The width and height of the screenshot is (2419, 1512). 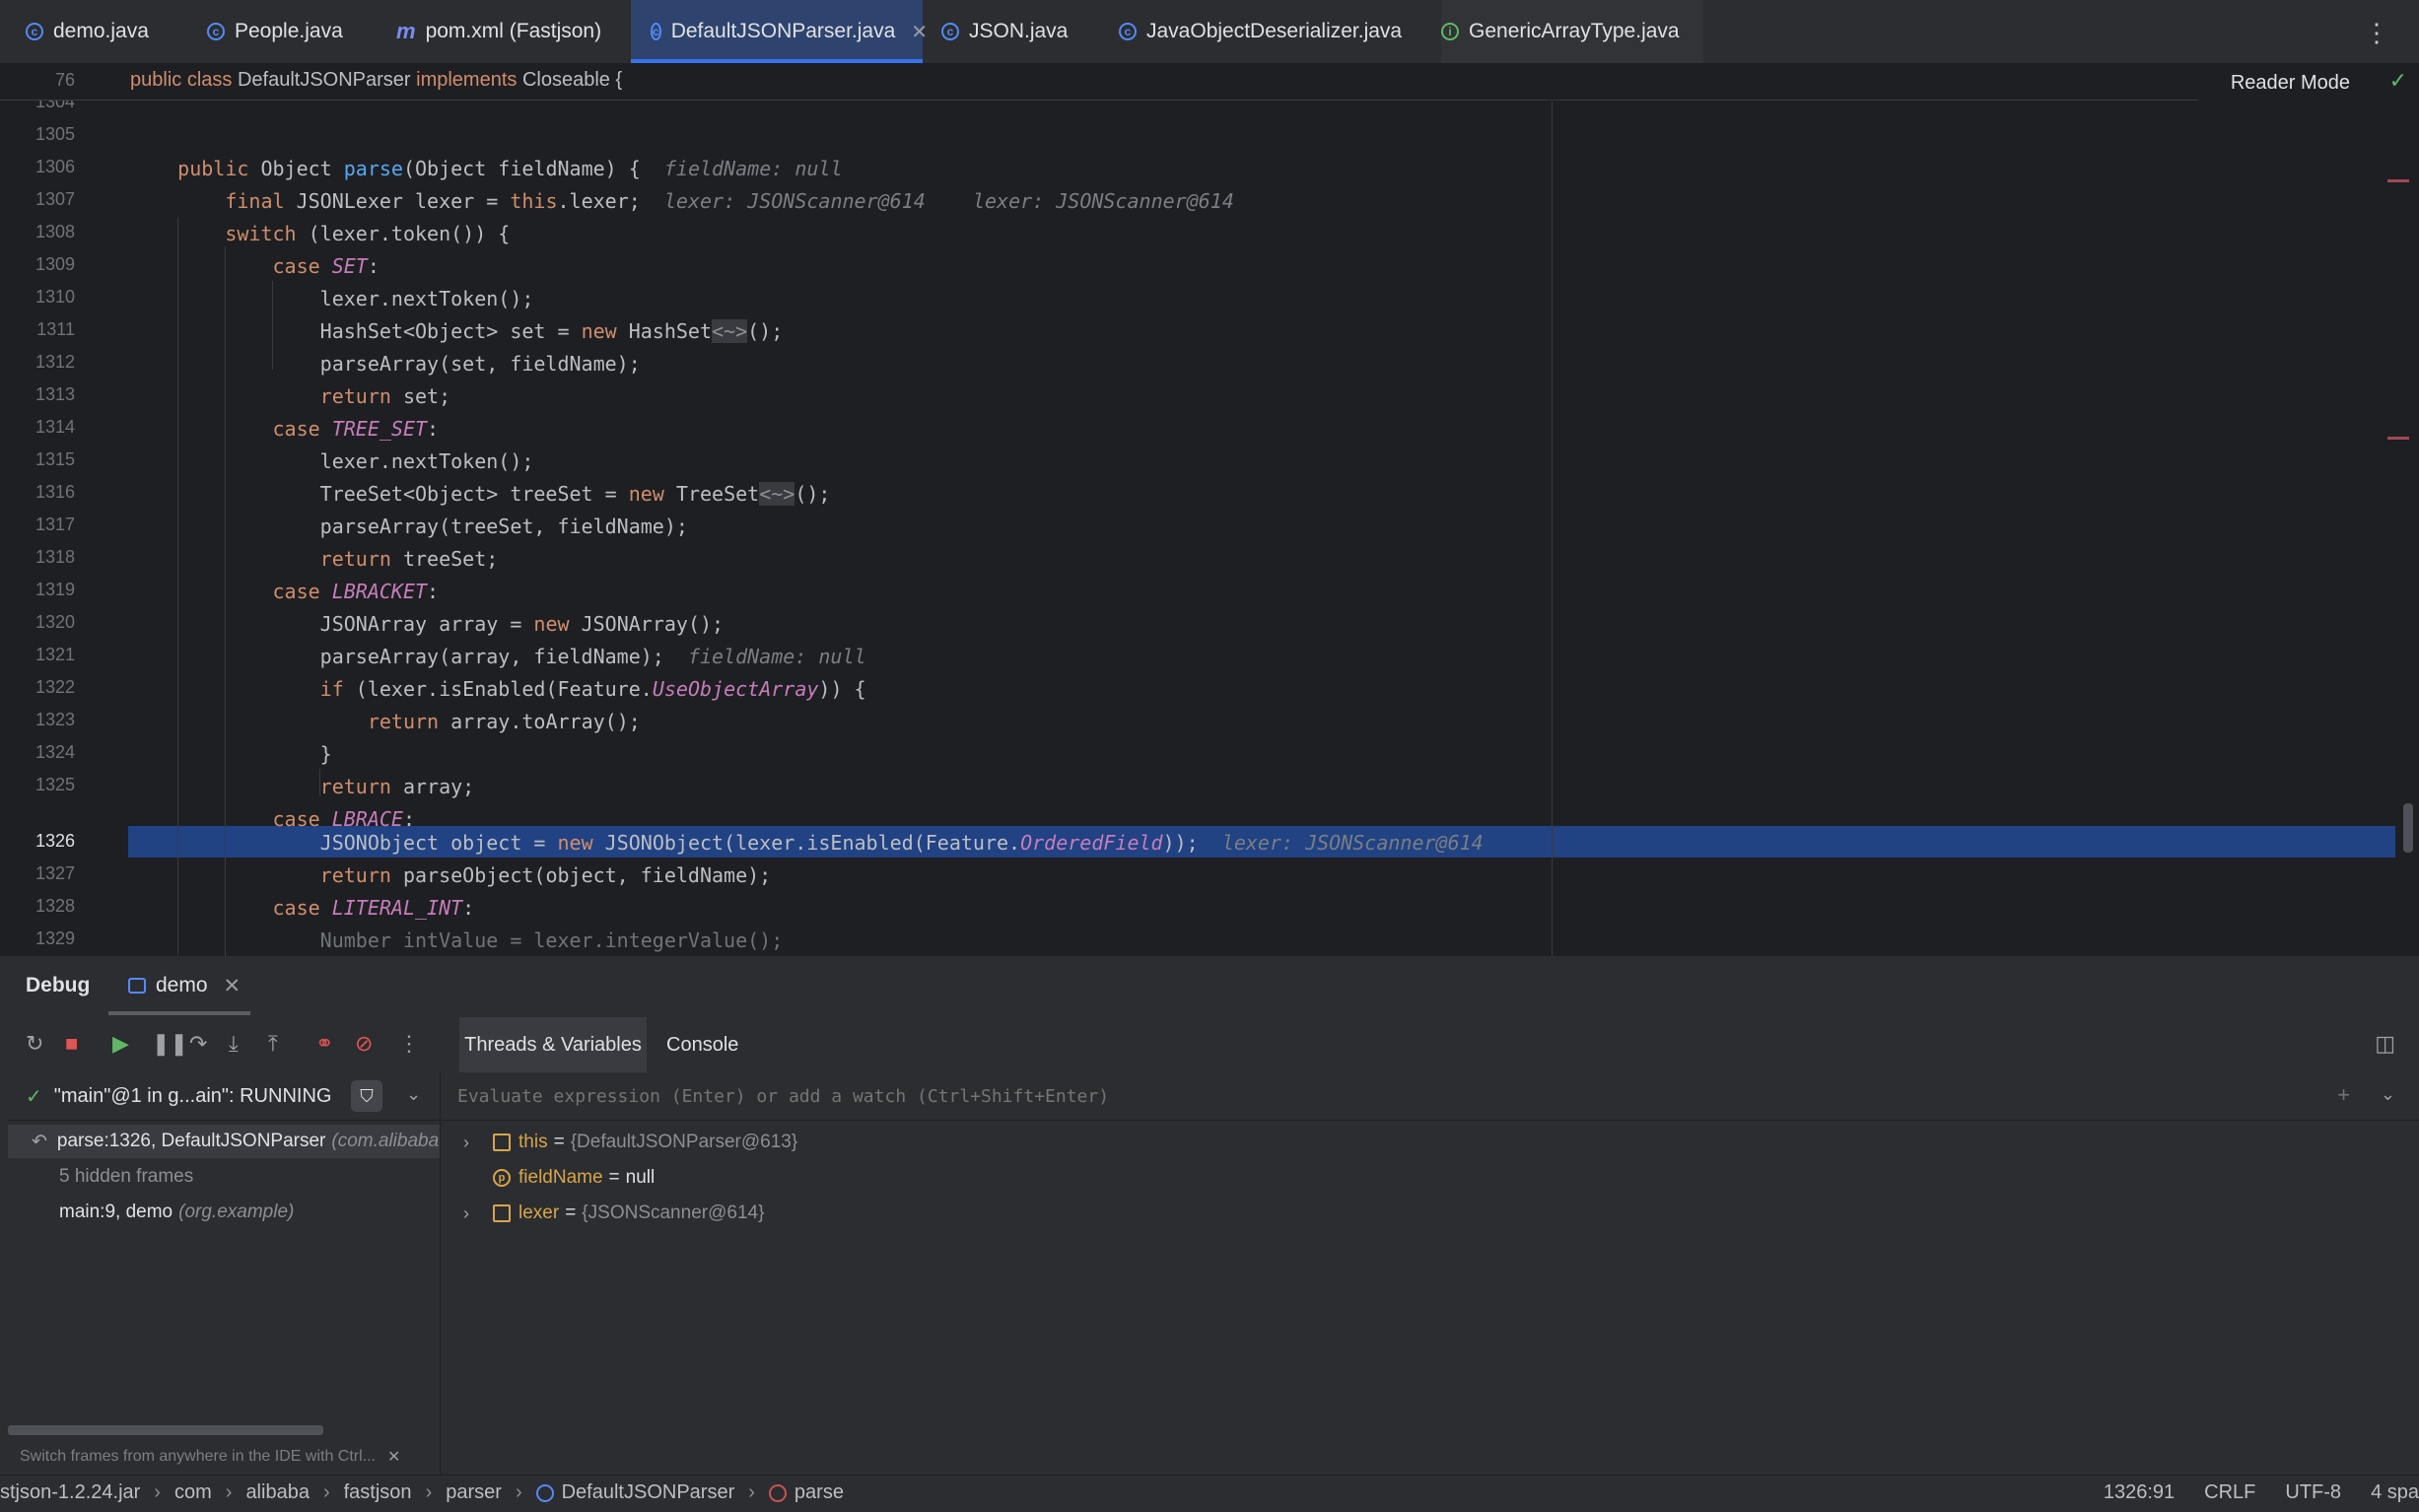 What do you see at coordinates (378, 1492) in the screenshot?
I see `breadcrumb-item: fastjson` at bounding box center [378, 1492].